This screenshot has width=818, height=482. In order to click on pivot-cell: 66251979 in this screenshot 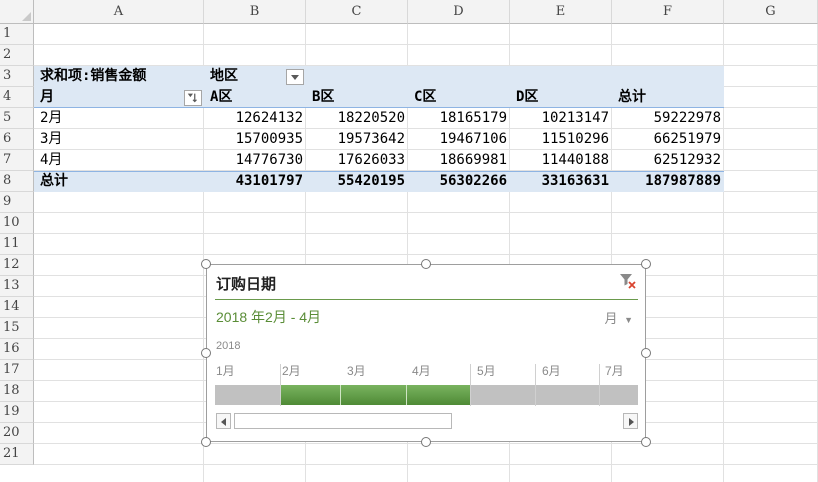, I will do `click(668, 139)`.